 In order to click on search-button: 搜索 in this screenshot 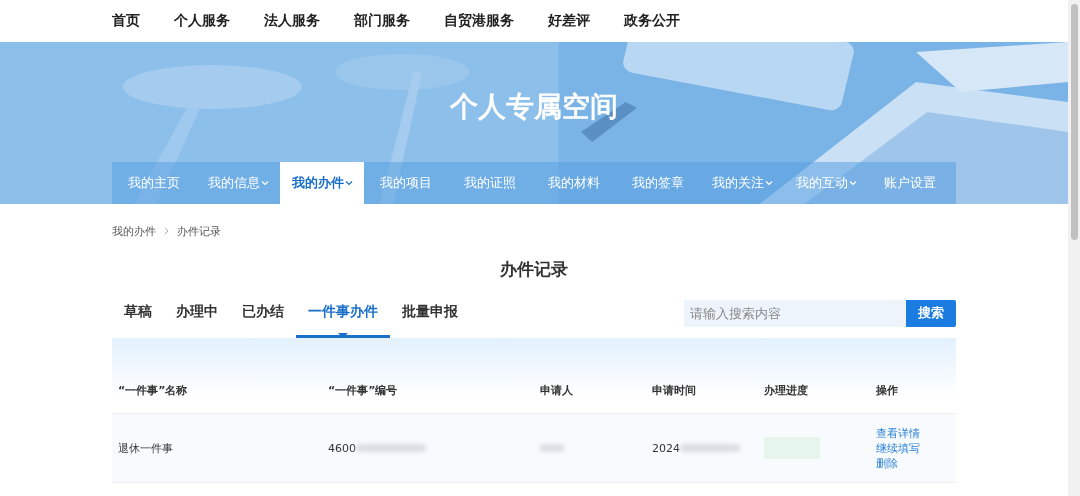, I will do `click(931, 313)`.